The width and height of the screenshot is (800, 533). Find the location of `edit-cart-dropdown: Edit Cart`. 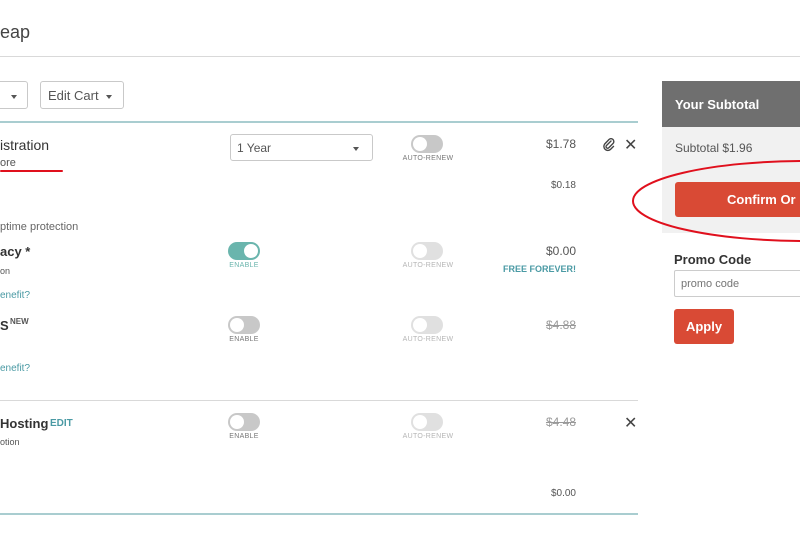

edit-cart-dropdown: Edit Cart is located at coordinates (82, 95).